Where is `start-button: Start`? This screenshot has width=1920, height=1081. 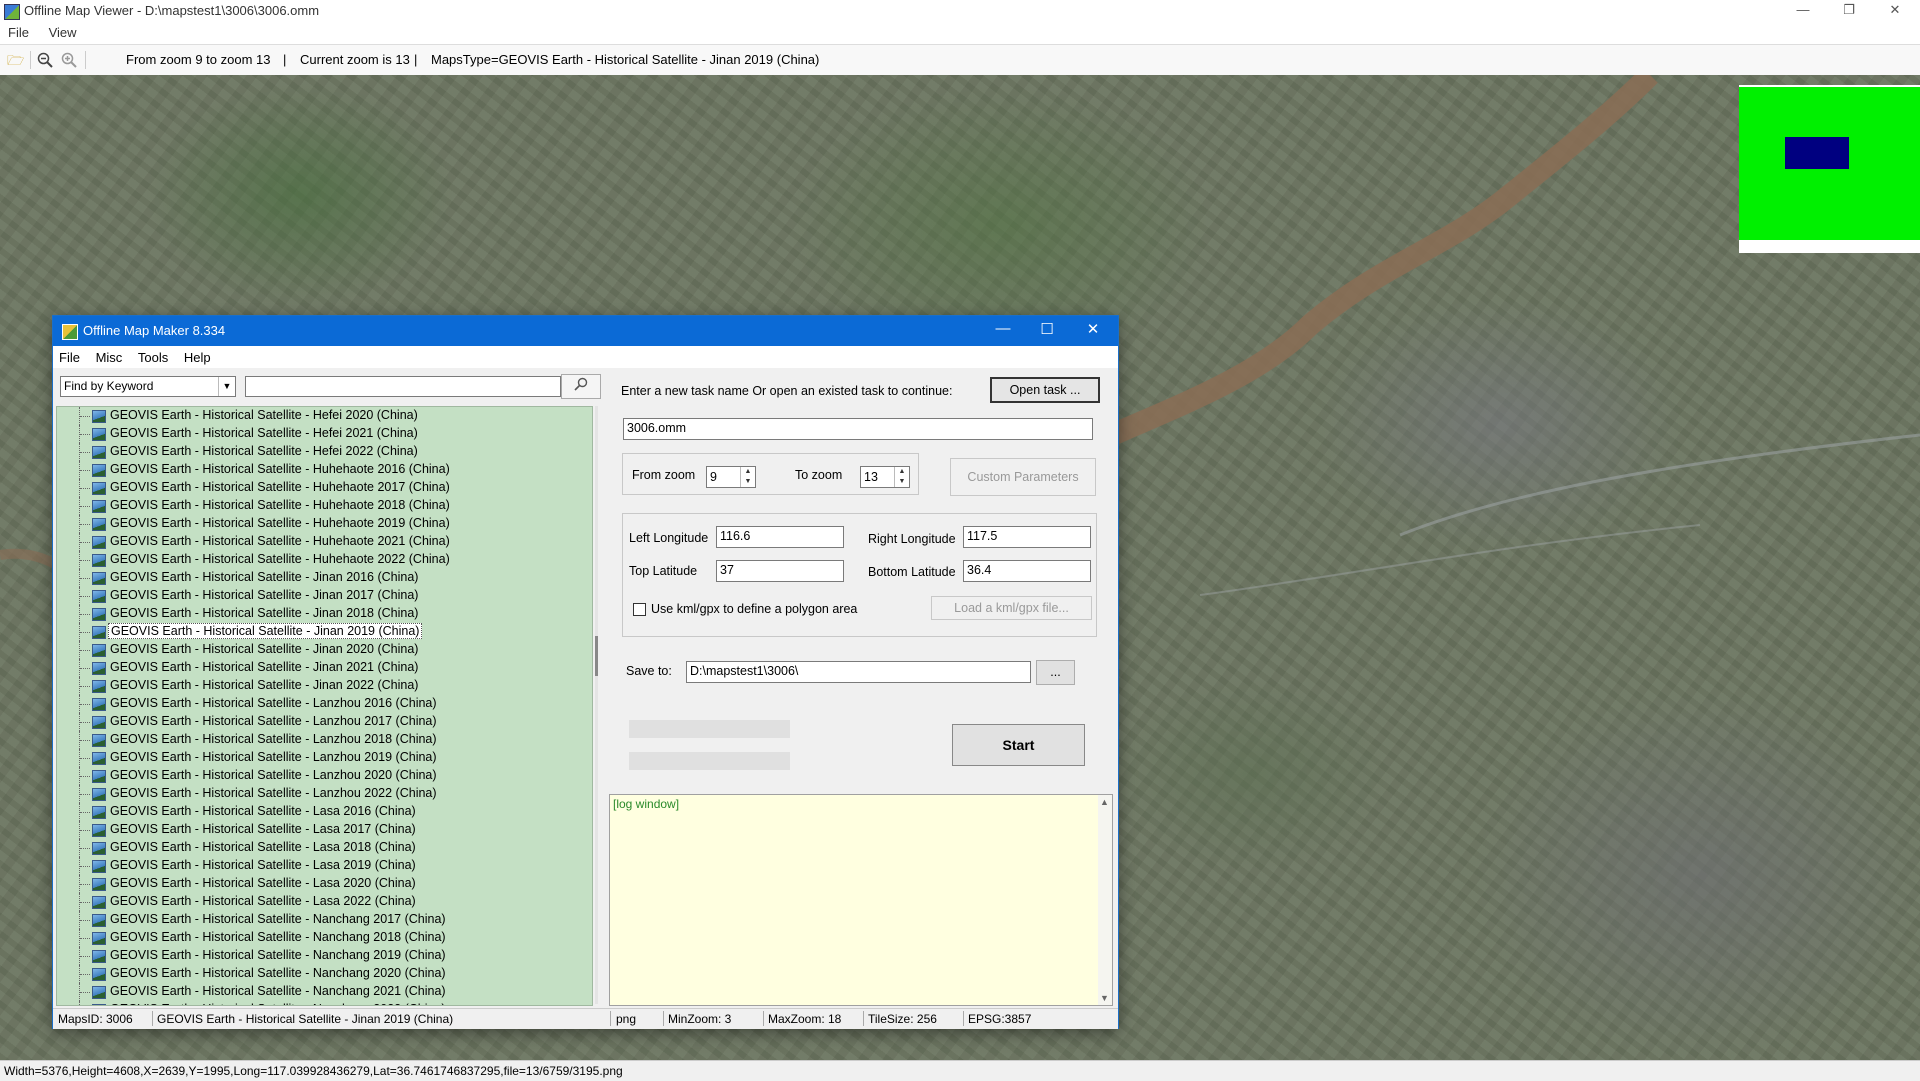
start-button: Start is located at coordinates (1018, 745).